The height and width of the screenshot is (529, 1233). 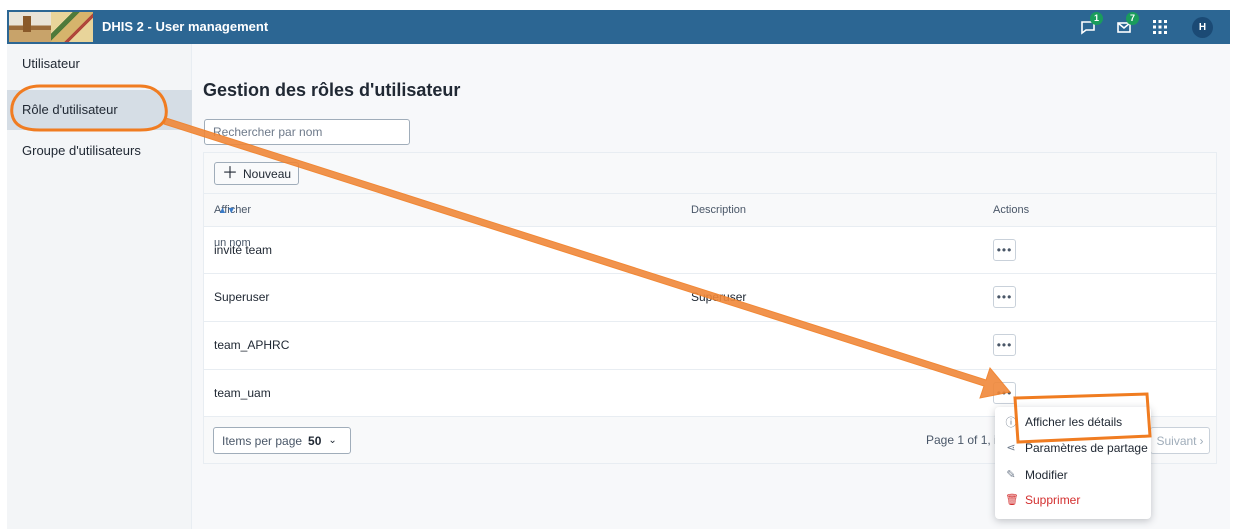 I want to click on logo-image-right, so click(x=72, y=27).